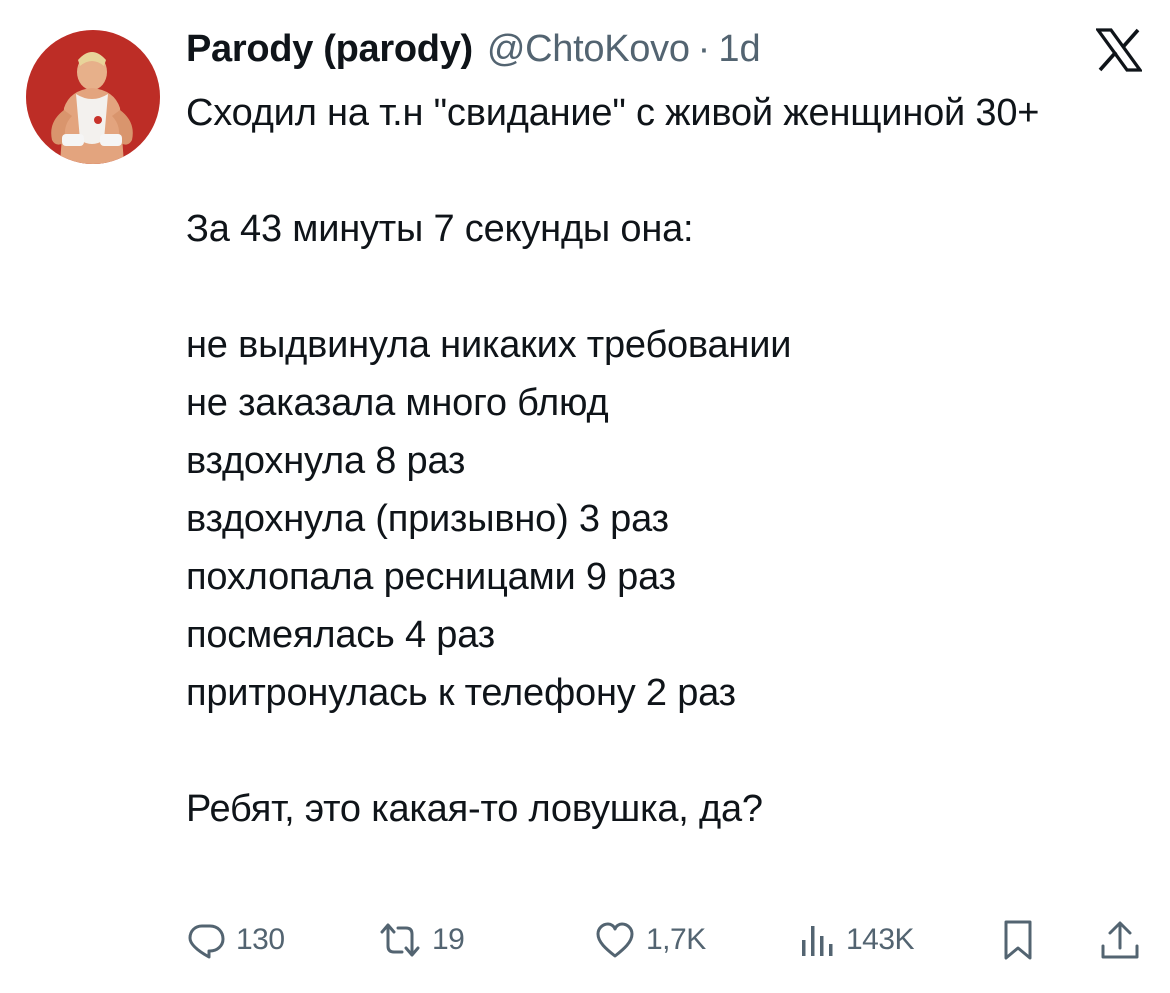  I want to click on x-logo-icon, so click(1119, 50).